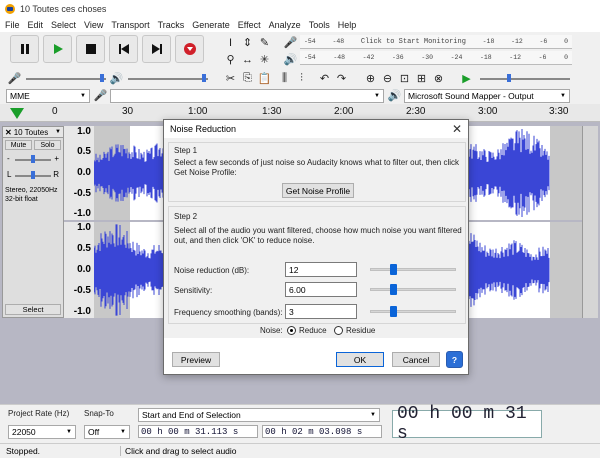 This screenshot has height=458, width=600. What do you see at coordinates (259, 415) in the screenshot?
I see `selection-mode-select: Start and End of Selection ▼` at bounding box center [259, 415].